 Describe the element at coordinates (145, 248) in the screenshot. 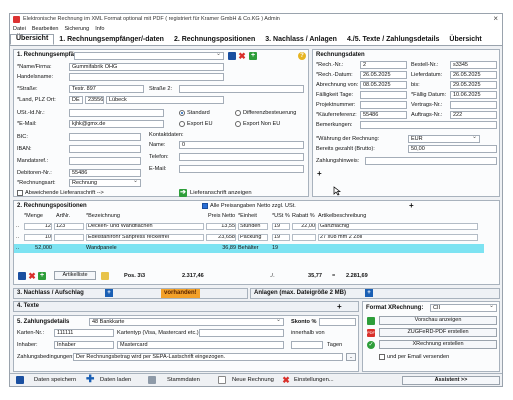

I see `bezeichnung-cell: Wandpanele` at that location.